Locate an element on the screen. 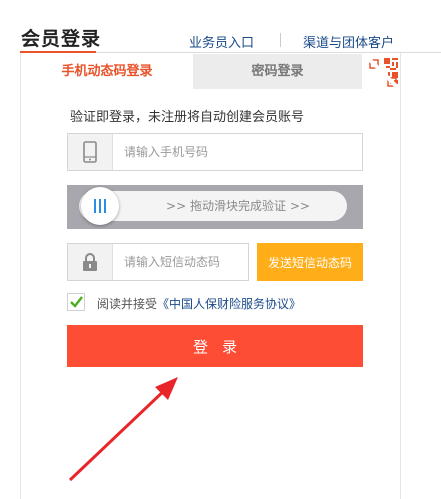  info-text: 验证即登录，未注册将自动创建会员账号 is located at coordinates (187, 117).